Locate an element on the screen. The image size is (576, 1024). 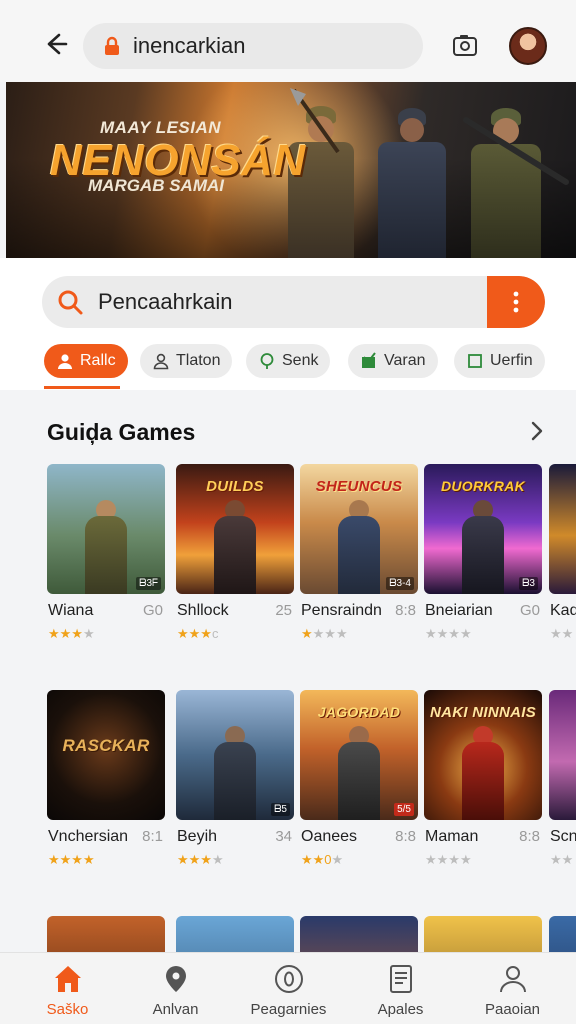
chip-varan: Varan is located at coordinates (393, 361).